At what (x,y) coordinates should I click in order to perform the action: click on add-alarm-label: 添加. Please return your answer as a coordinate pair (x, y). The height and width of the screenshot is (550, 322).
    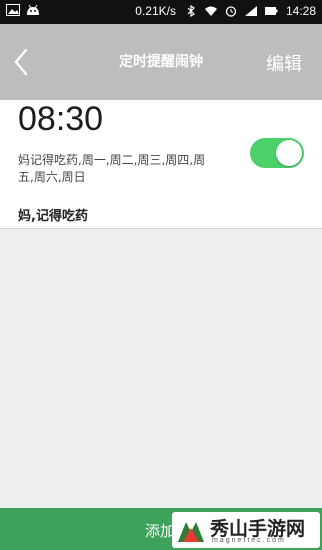
    Looking at the image, I should click on (160, 531).